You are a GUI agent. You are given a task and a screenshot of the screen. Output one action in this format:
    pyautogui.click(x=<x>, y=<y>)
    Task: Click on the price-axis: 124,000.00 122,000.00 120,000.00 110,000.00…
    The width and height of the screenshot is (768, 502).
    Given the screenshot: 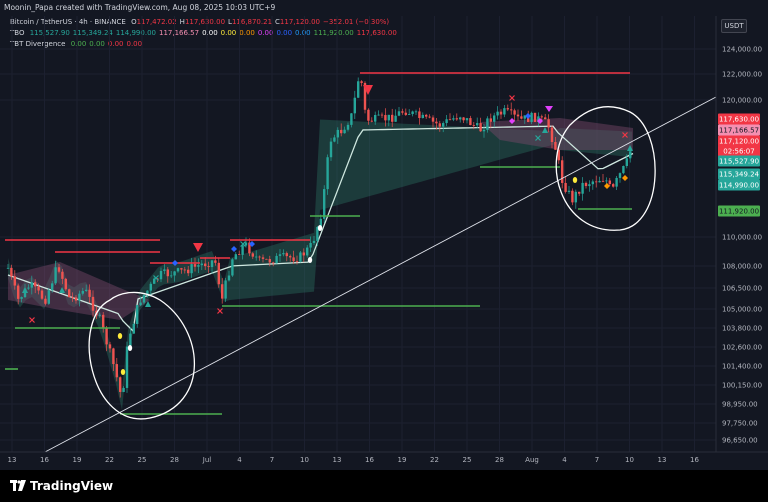 What is the action you would take?
    pyautogui.click(x=741, y=234)
    